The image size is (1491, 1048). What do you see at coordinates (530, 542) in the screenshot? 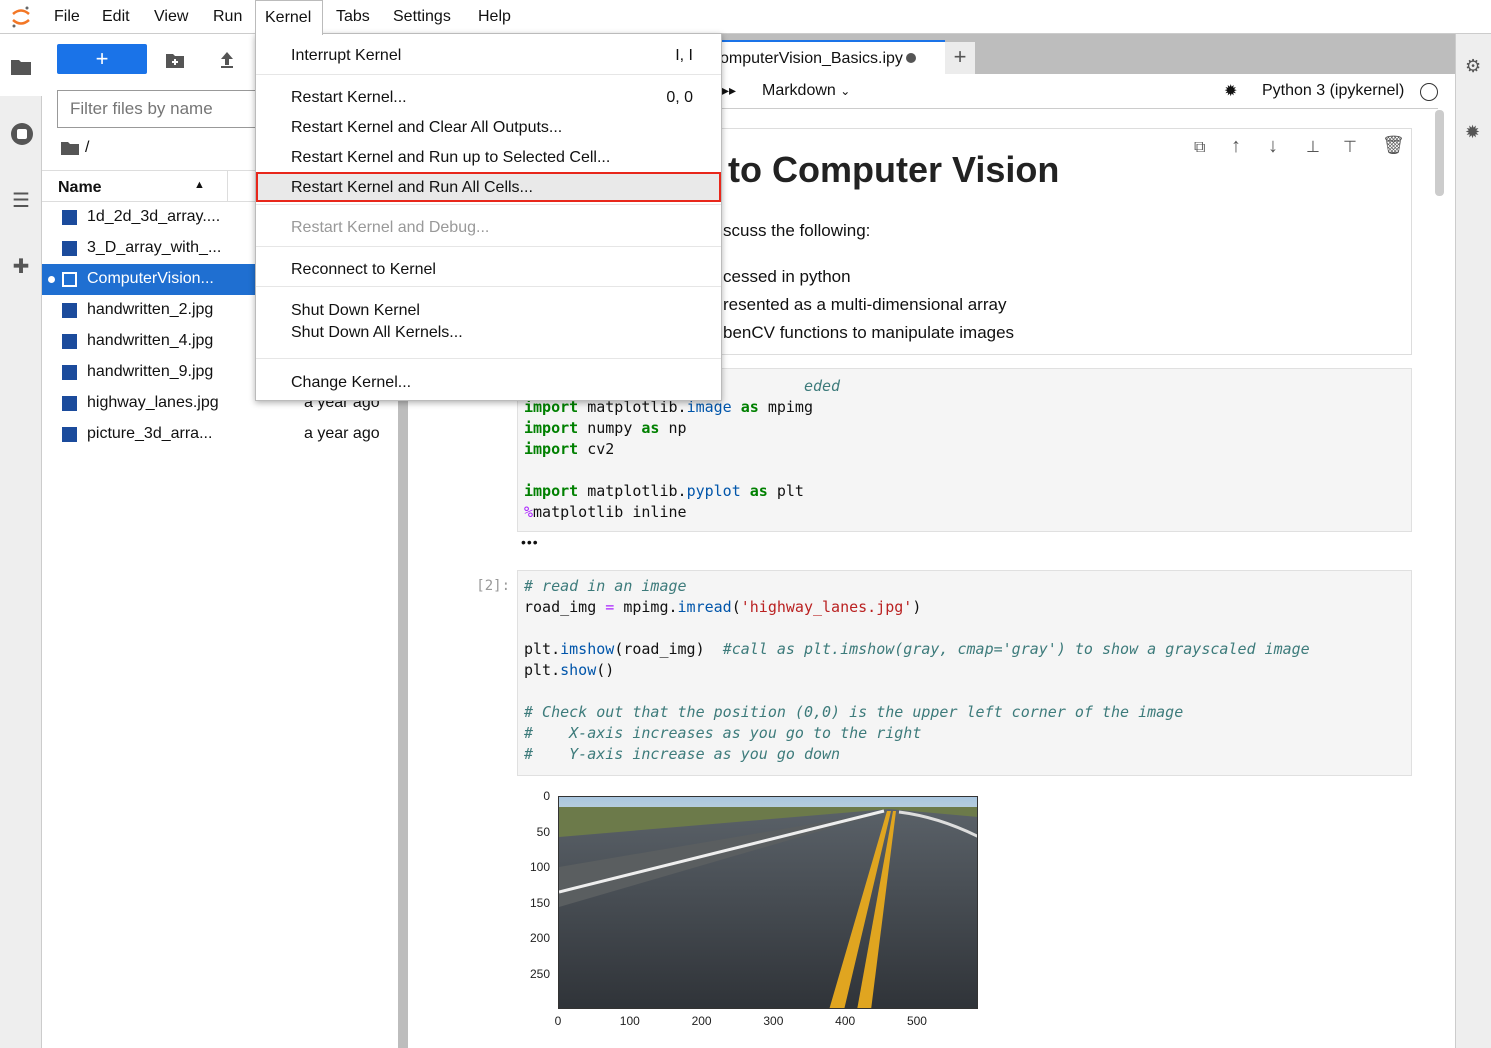
I see `collapsed-output-ellipsis: •••` at bounding box center [530, 542].